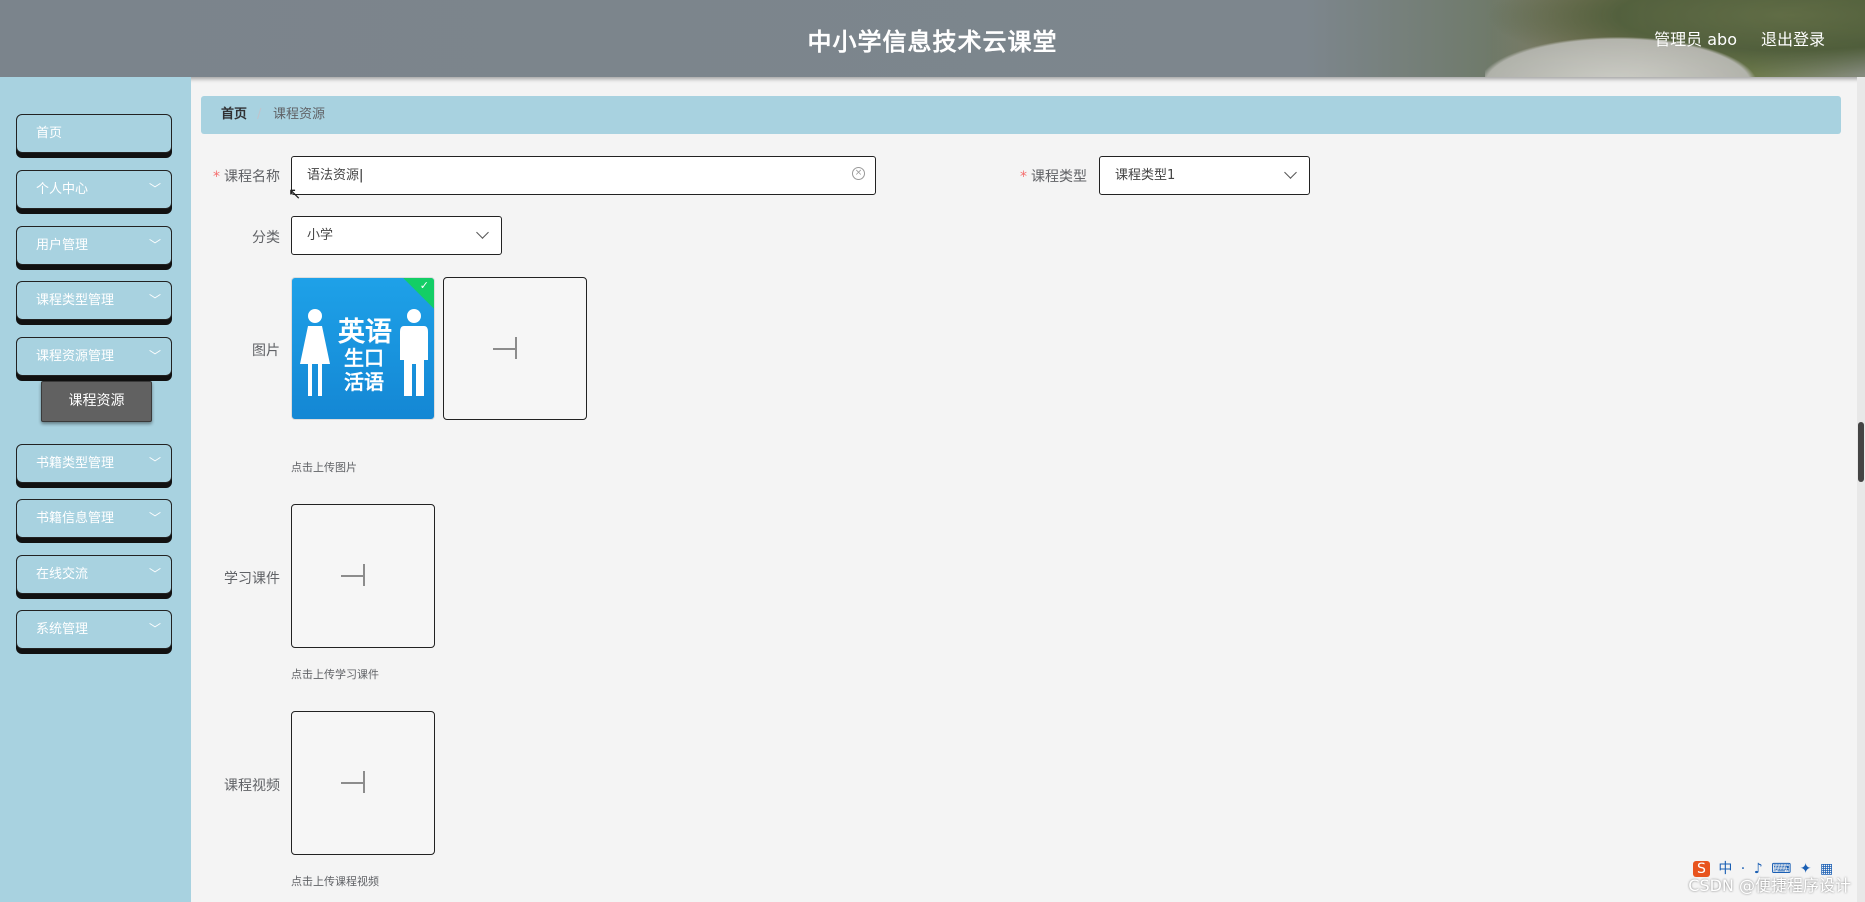 The height and width of the screenshot is (902, 1865). Describe the element at coordinates (583, 175) in the screenshot. I see `course-name-input: 语法资源| ×` at that location.